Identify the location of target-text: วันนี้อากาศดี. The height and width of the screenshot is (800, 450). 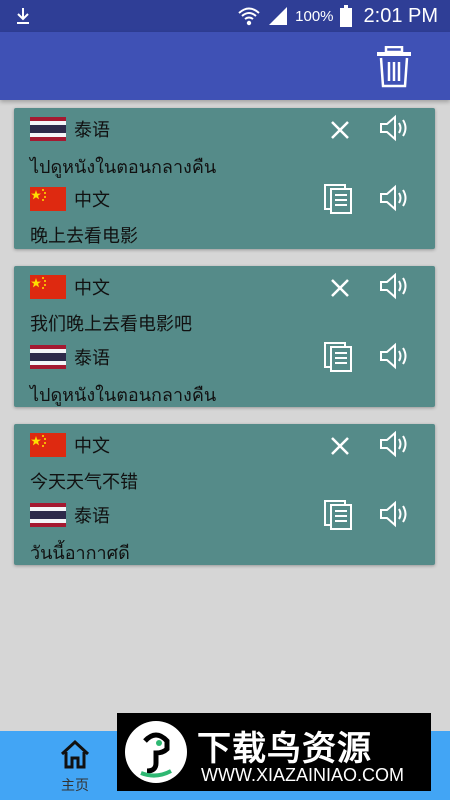
(80, 553).